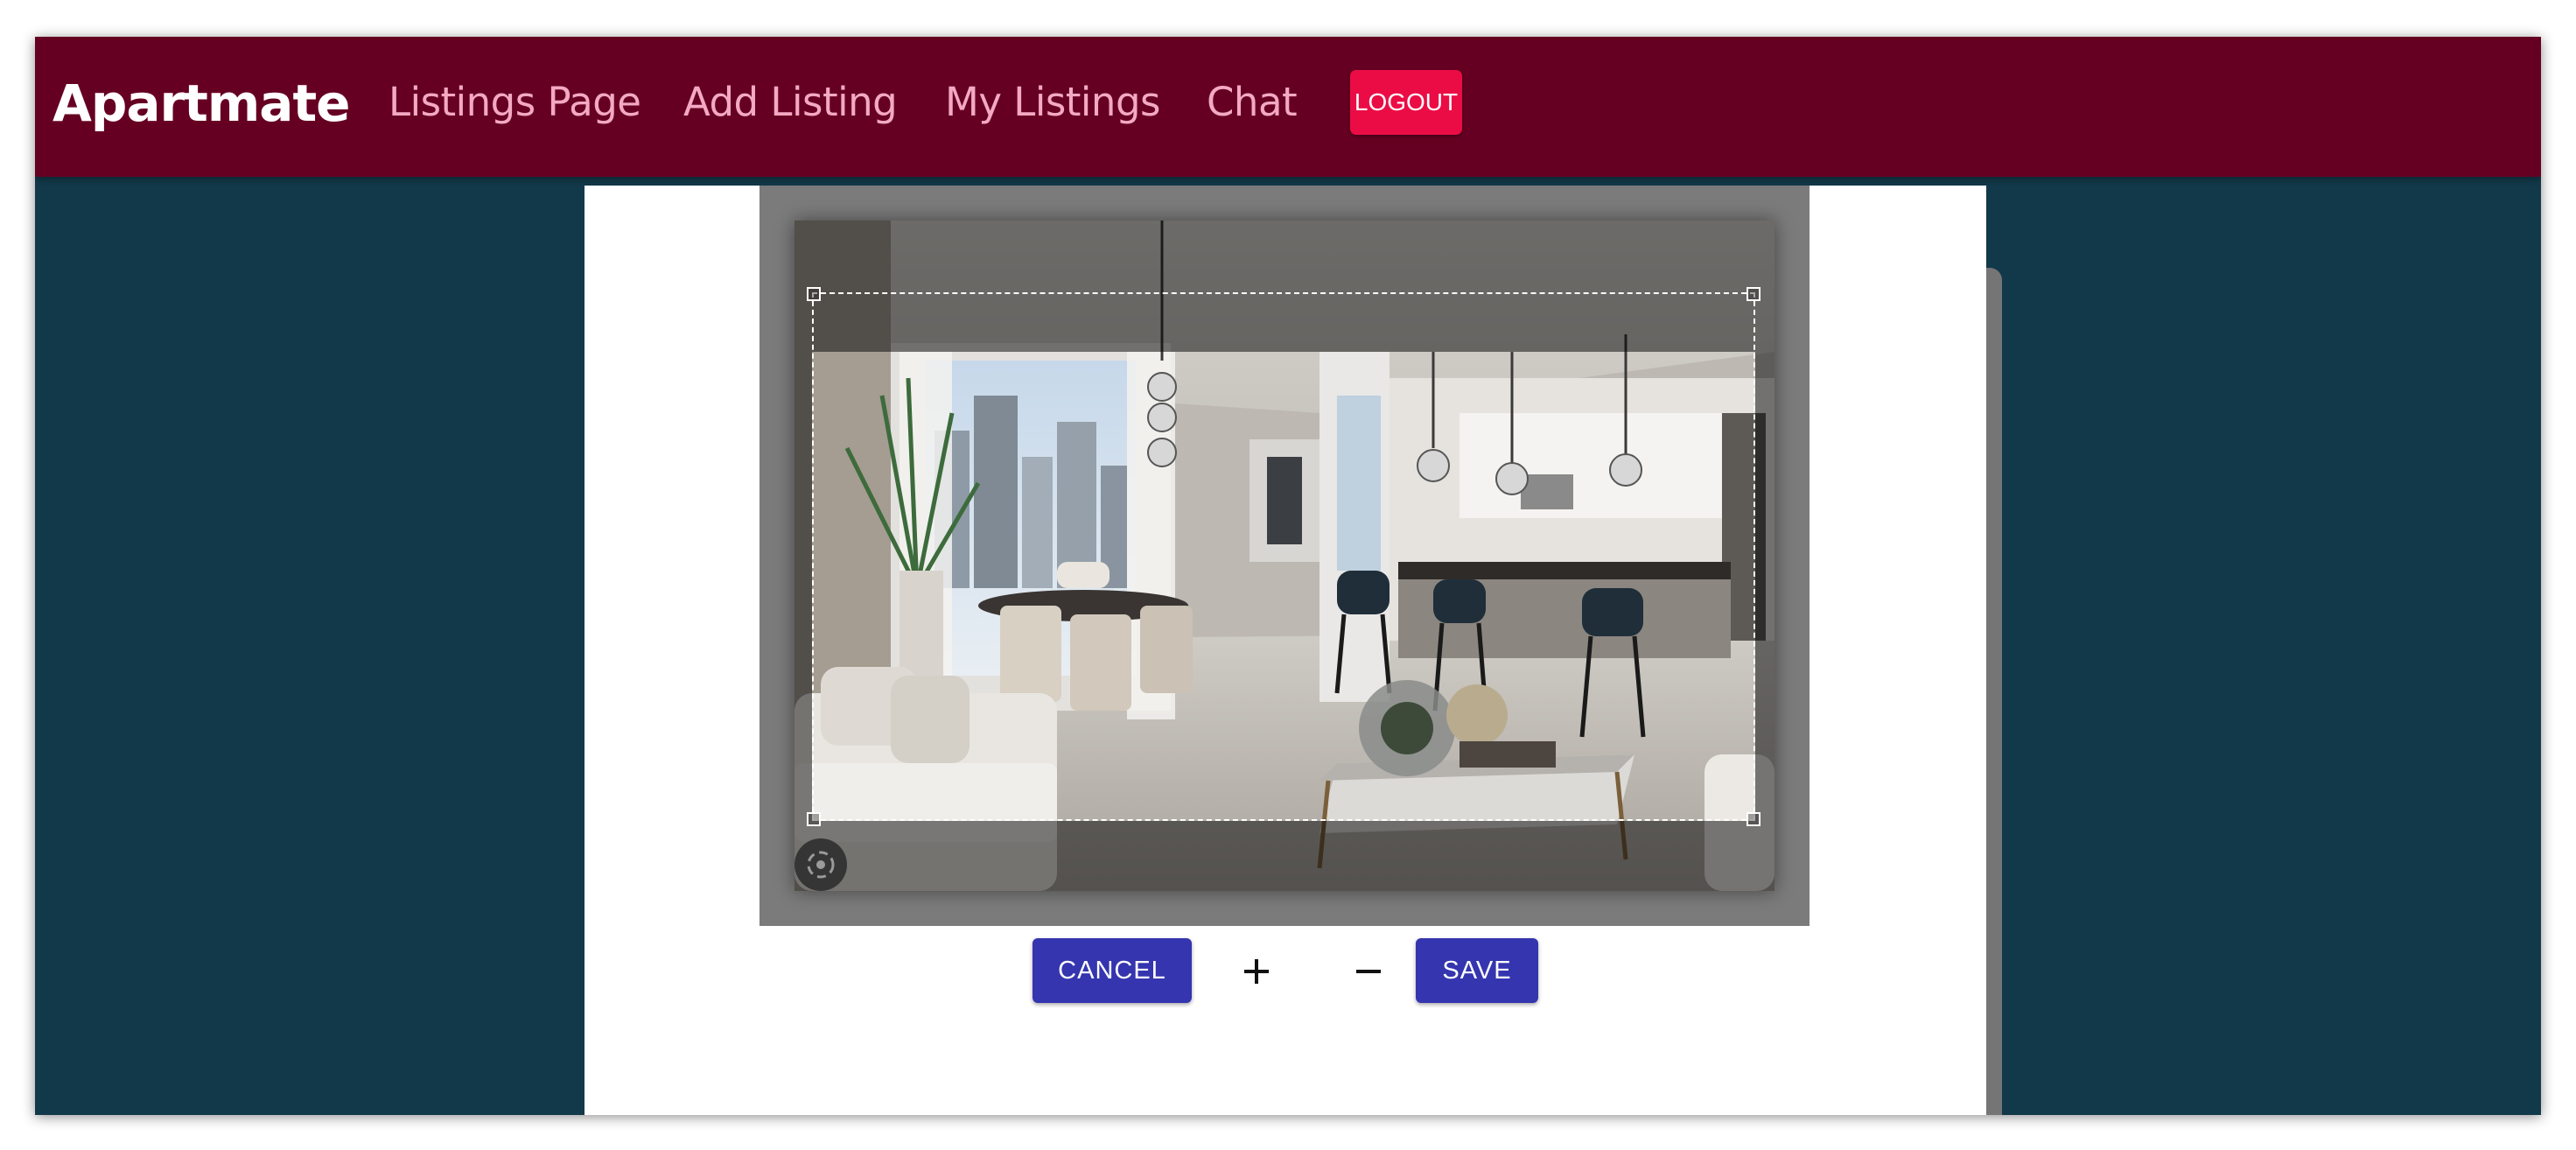 Image resolution: width=2576 pixels, height=1150 pixels. What do you see at coordinates (1477, 971) in the screenshot?
I see `save-button: SAVE` at bounding box center [1477, 971].